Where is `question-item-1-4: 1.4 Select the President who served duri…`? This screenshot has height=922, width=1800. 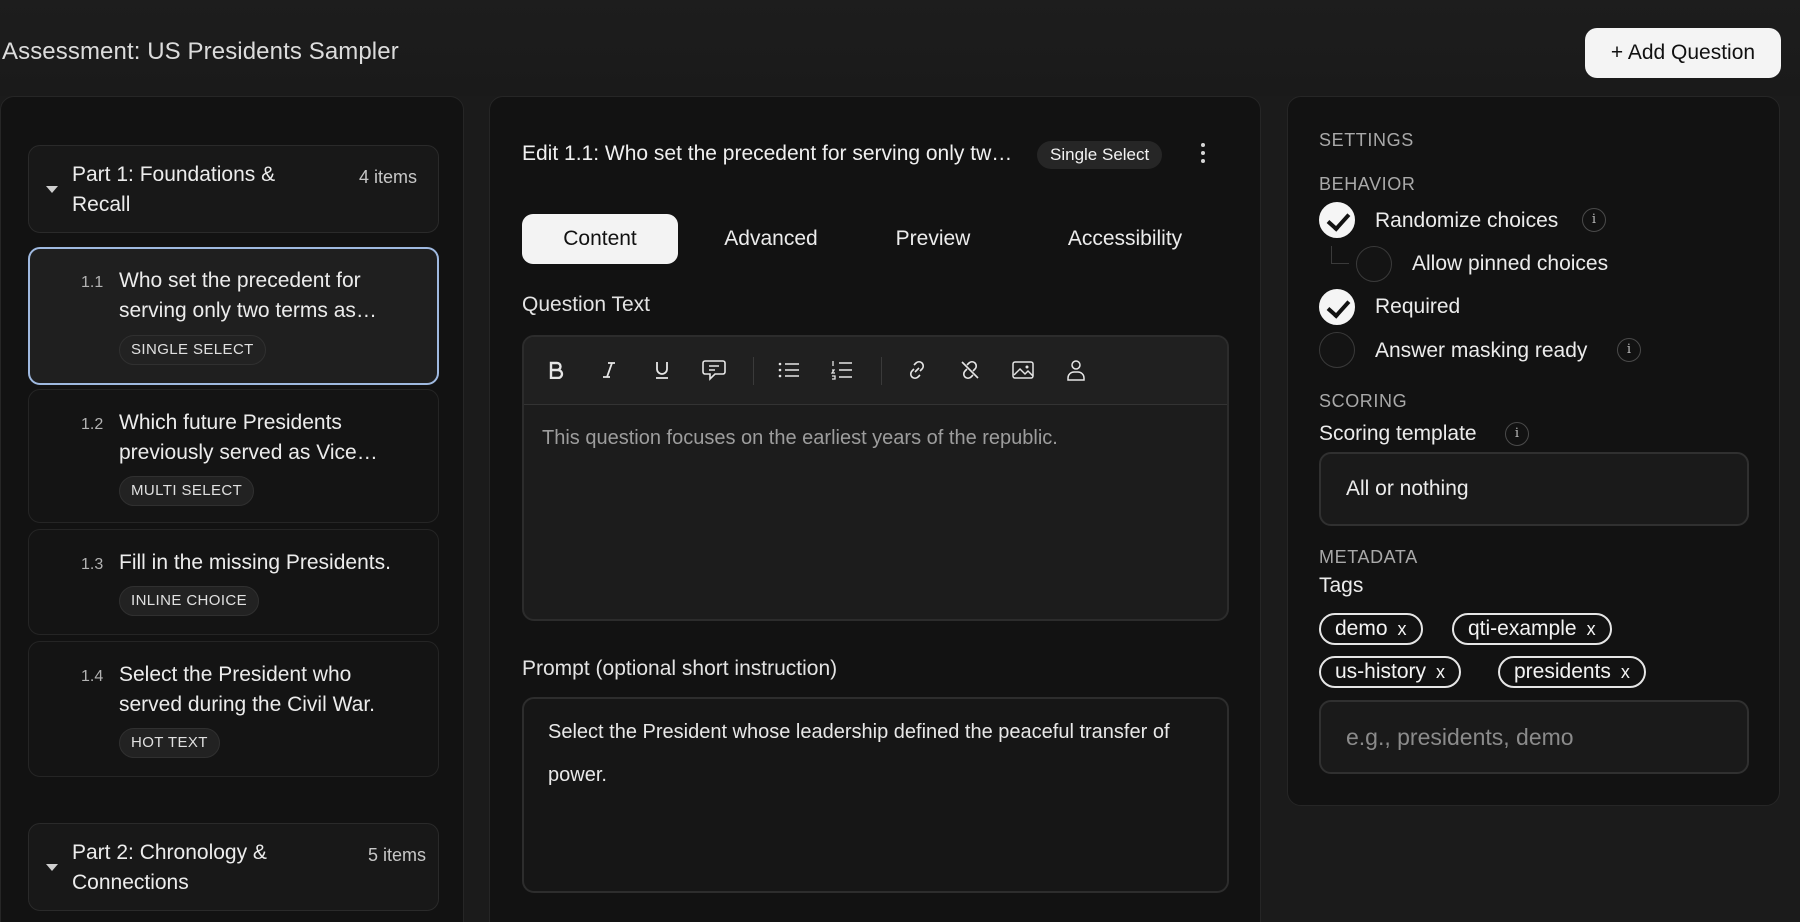 question-item-1-4: 1.4 Select the President who served duri… is located at coordinates (233, 709).